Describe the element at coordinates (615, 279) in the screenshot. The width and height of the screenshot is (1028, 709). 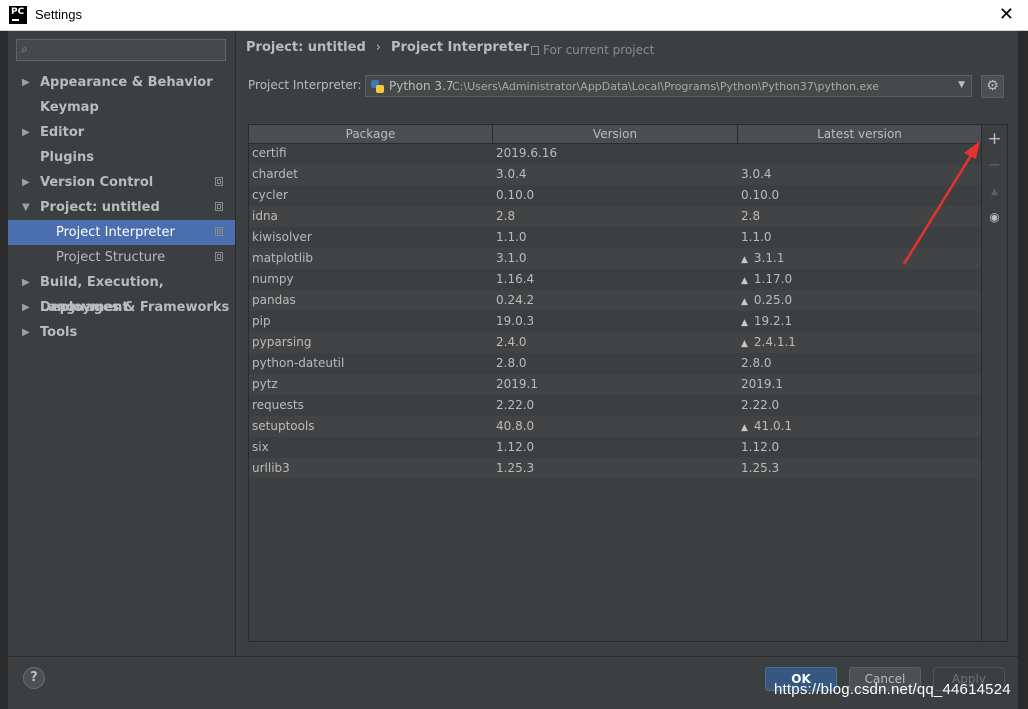
I see `table-row: numpy 1.16.4 ▲ 1.17.0` at that location.